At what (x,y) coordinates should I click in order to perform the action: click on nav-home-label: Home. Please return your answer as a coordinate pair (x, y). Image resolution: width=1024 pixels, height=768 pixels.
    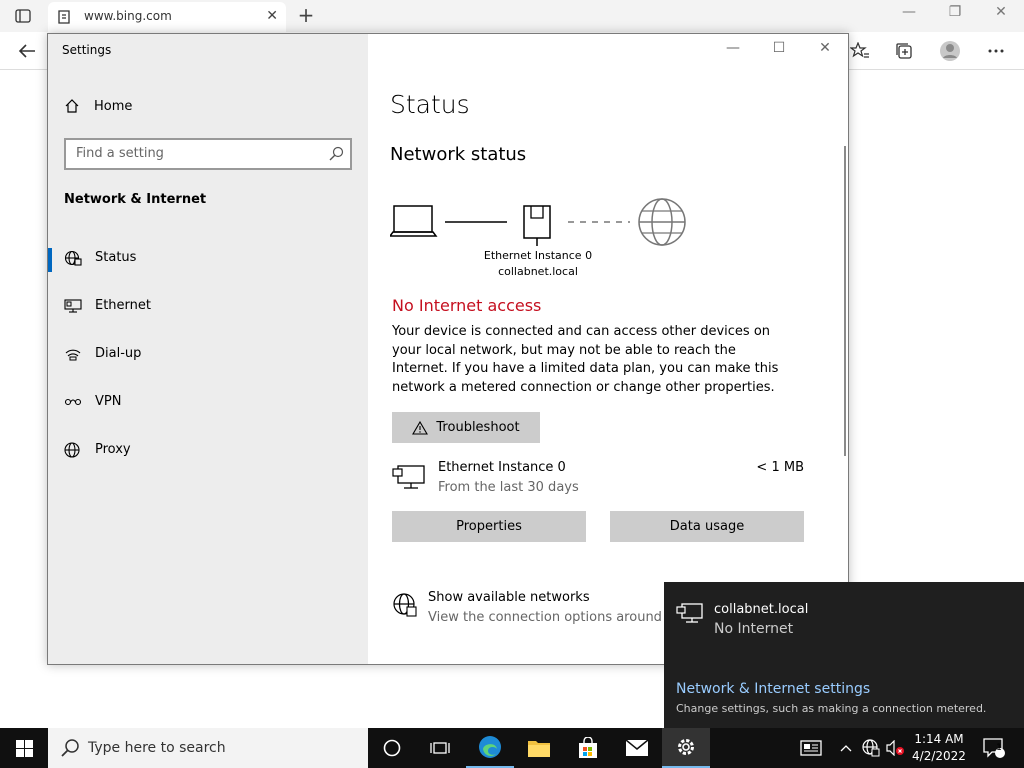
    Looking at the image, I should click on (113, 106).